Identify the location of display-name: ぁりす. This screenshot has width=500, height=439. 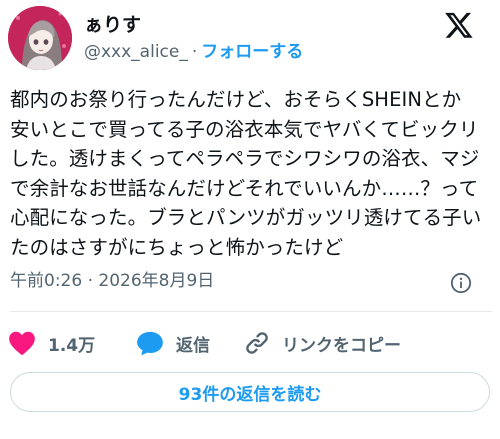
(112, 25).